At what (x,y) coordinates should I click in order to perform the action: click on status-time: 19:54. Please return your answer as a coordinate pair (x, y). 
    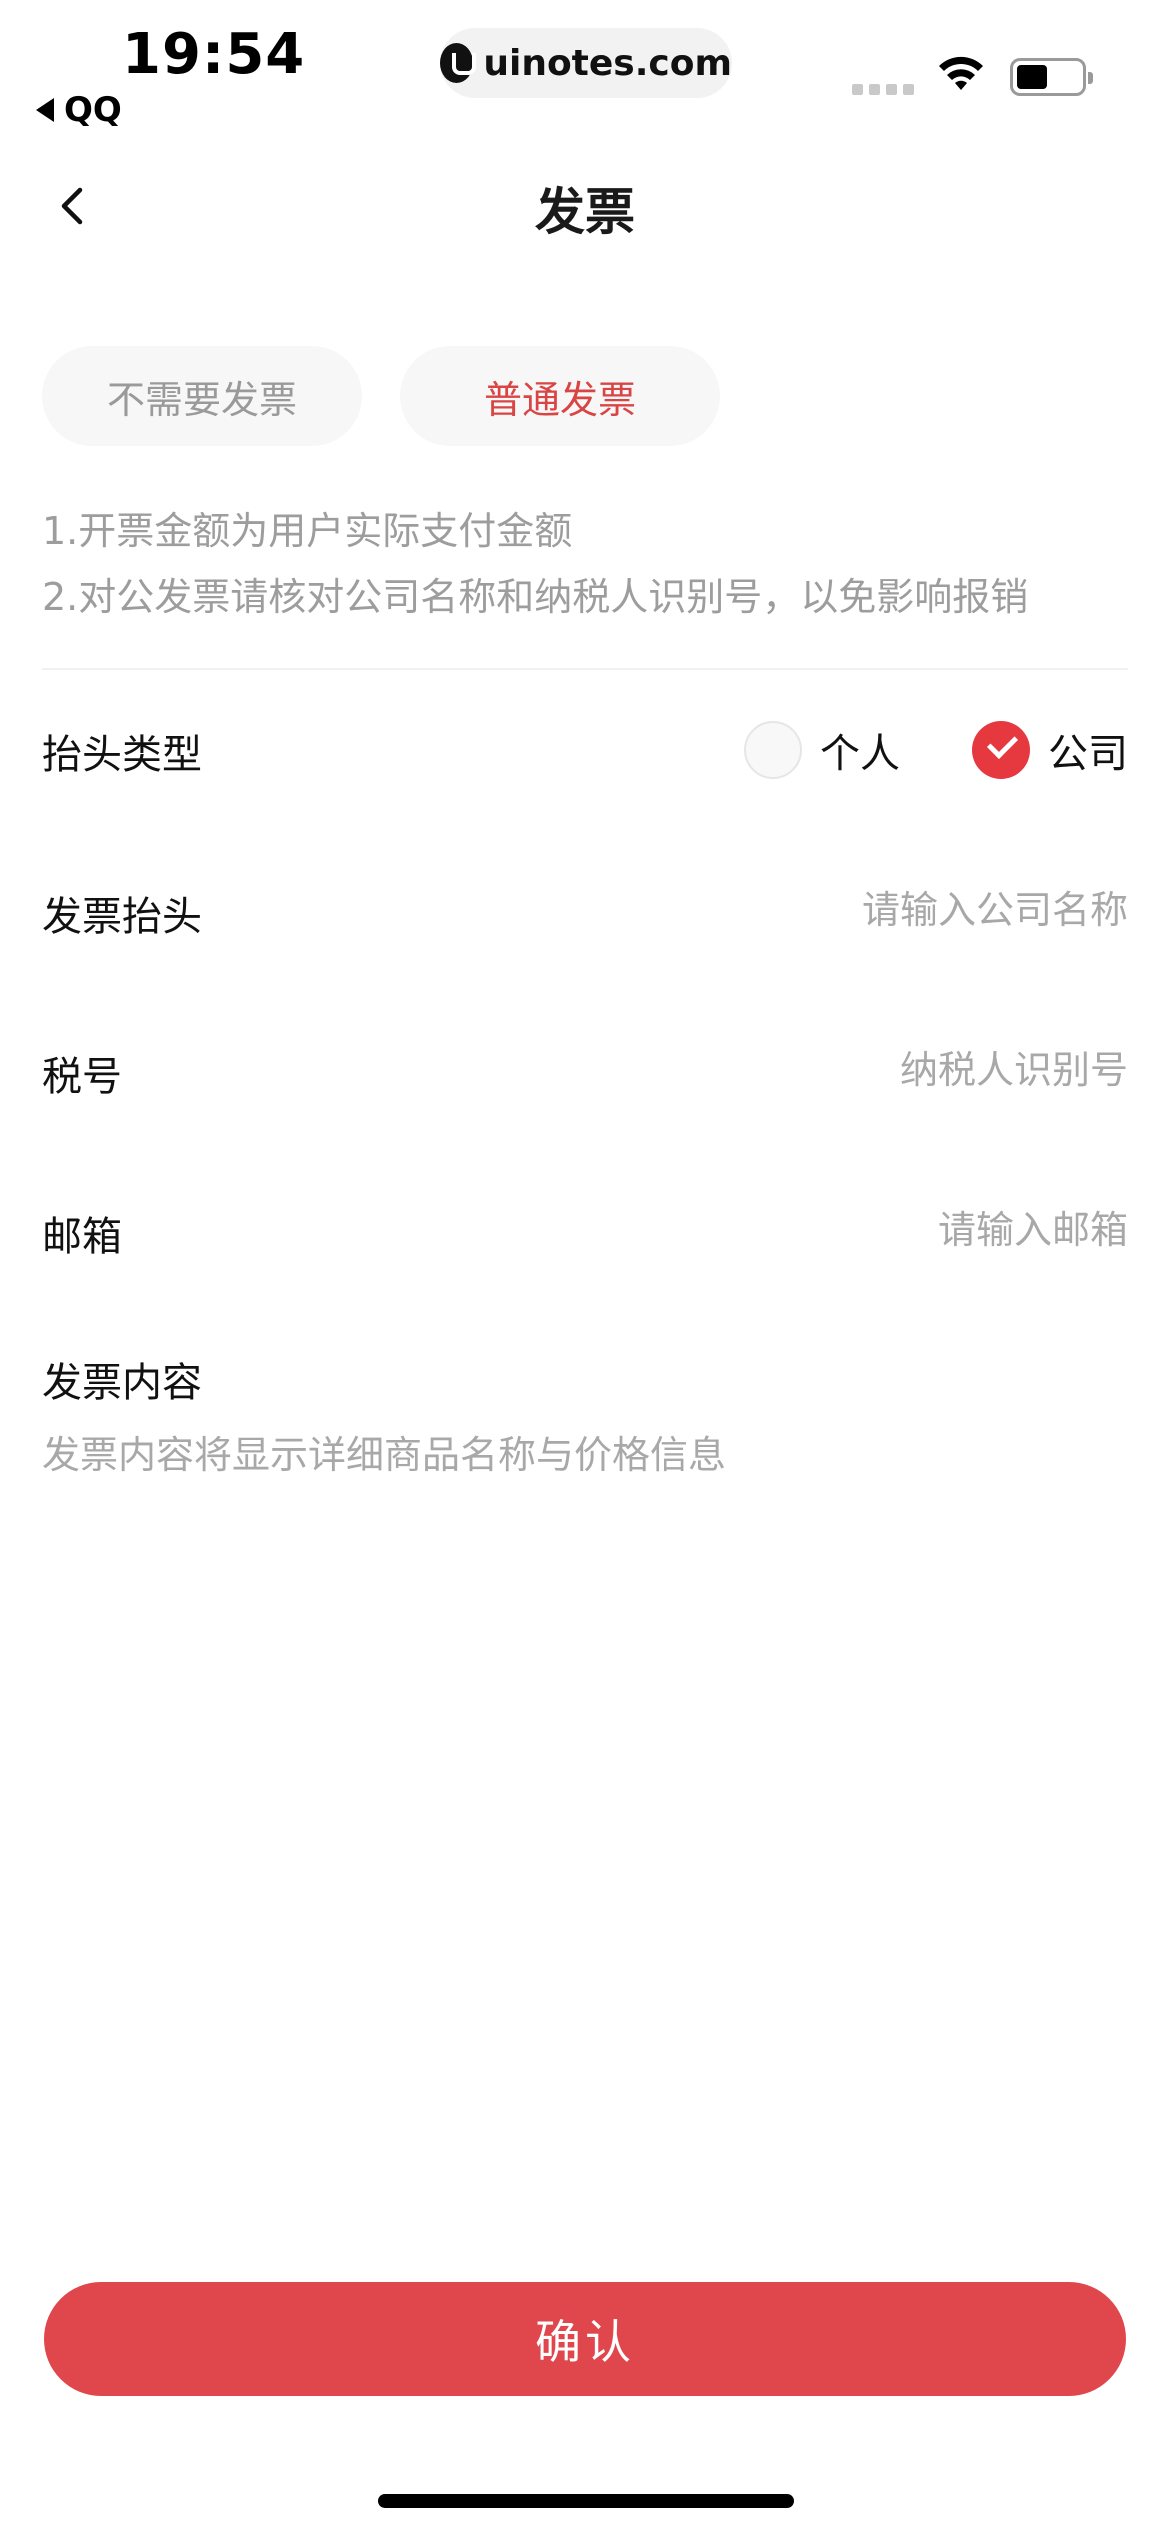
    Looking at the image, I should click on (214, 54).